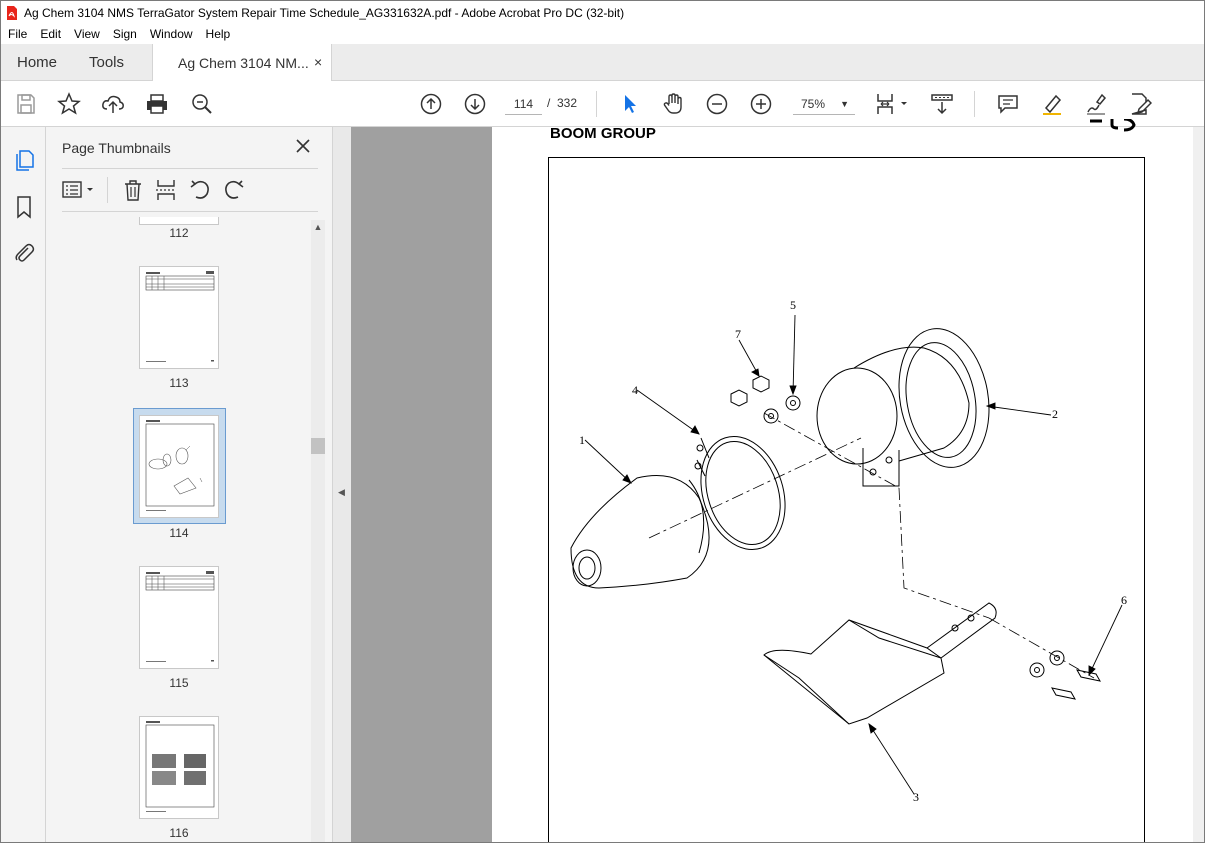 The image size is (1205, 843). Describe the element at coordinates (303, 146) in the screenshot. I see `close-panel-icon` at that location.